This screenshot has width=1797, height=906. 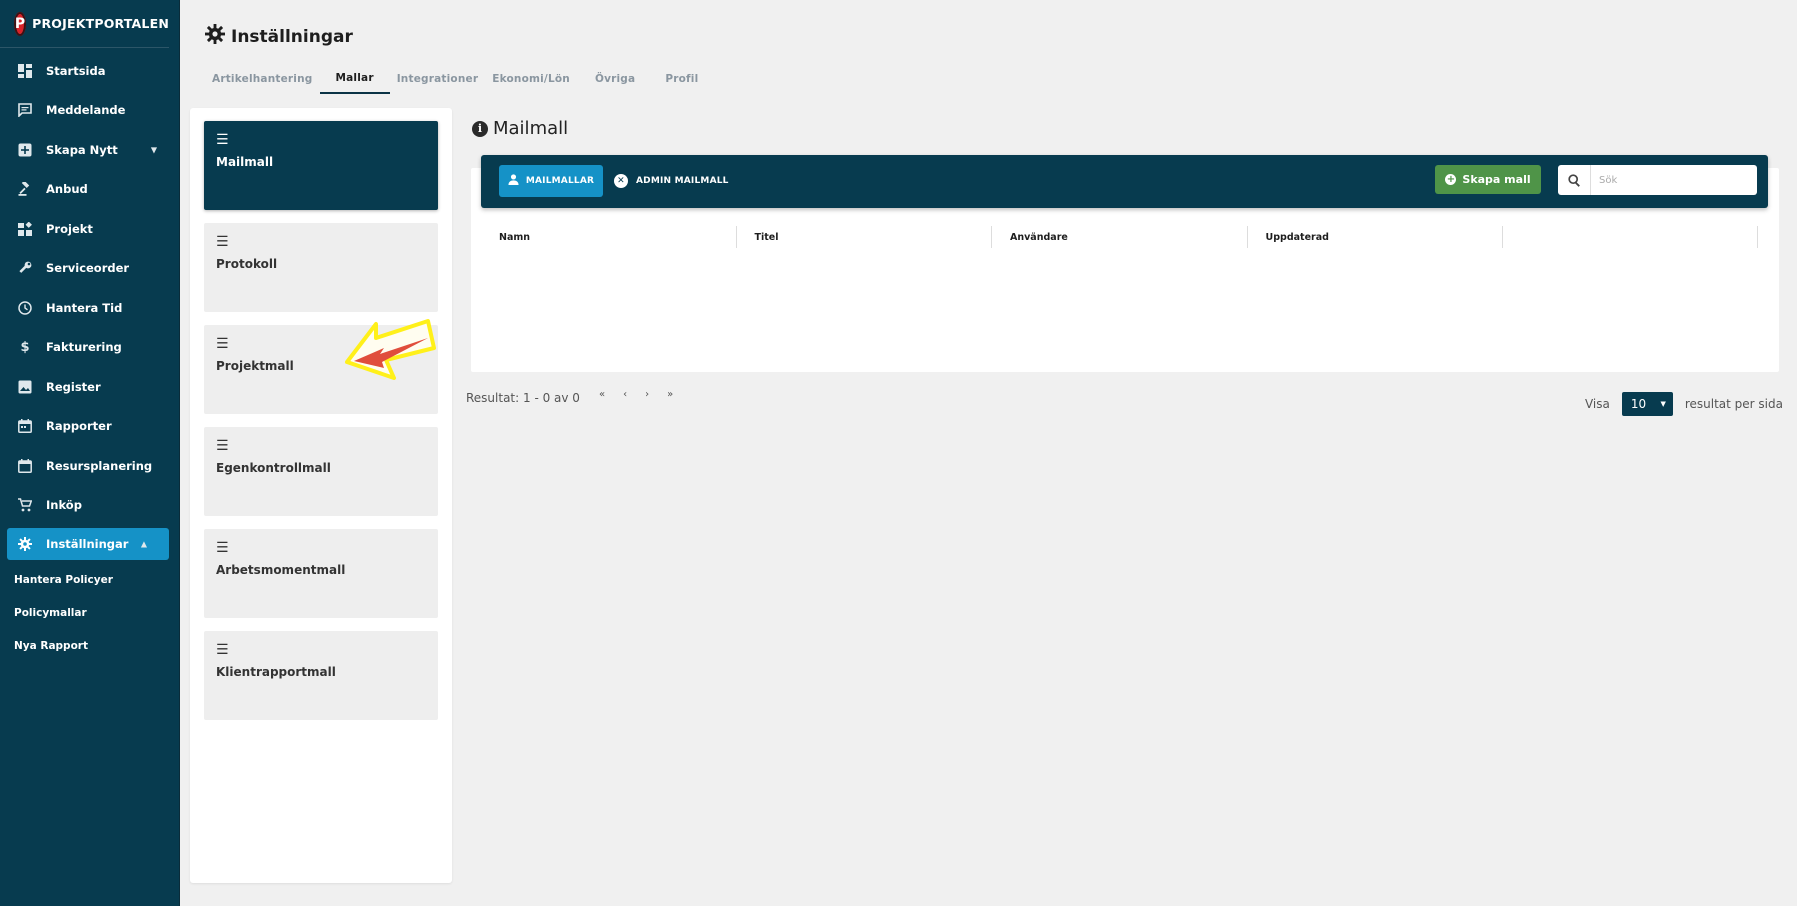 I want to click on wrench-icon, so click(x=25, y=268).